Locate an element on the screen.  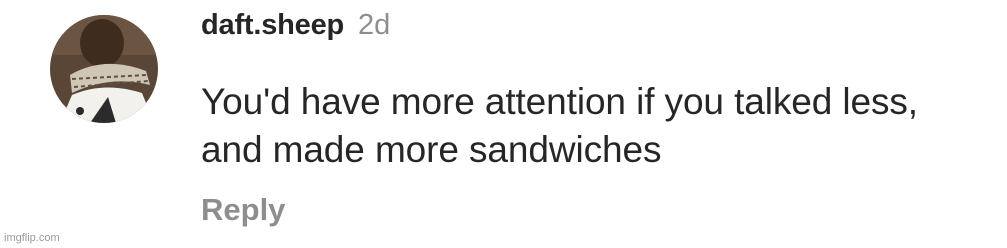
comment-meta: daft.sheep 2d is located at coordinates (596, 31).